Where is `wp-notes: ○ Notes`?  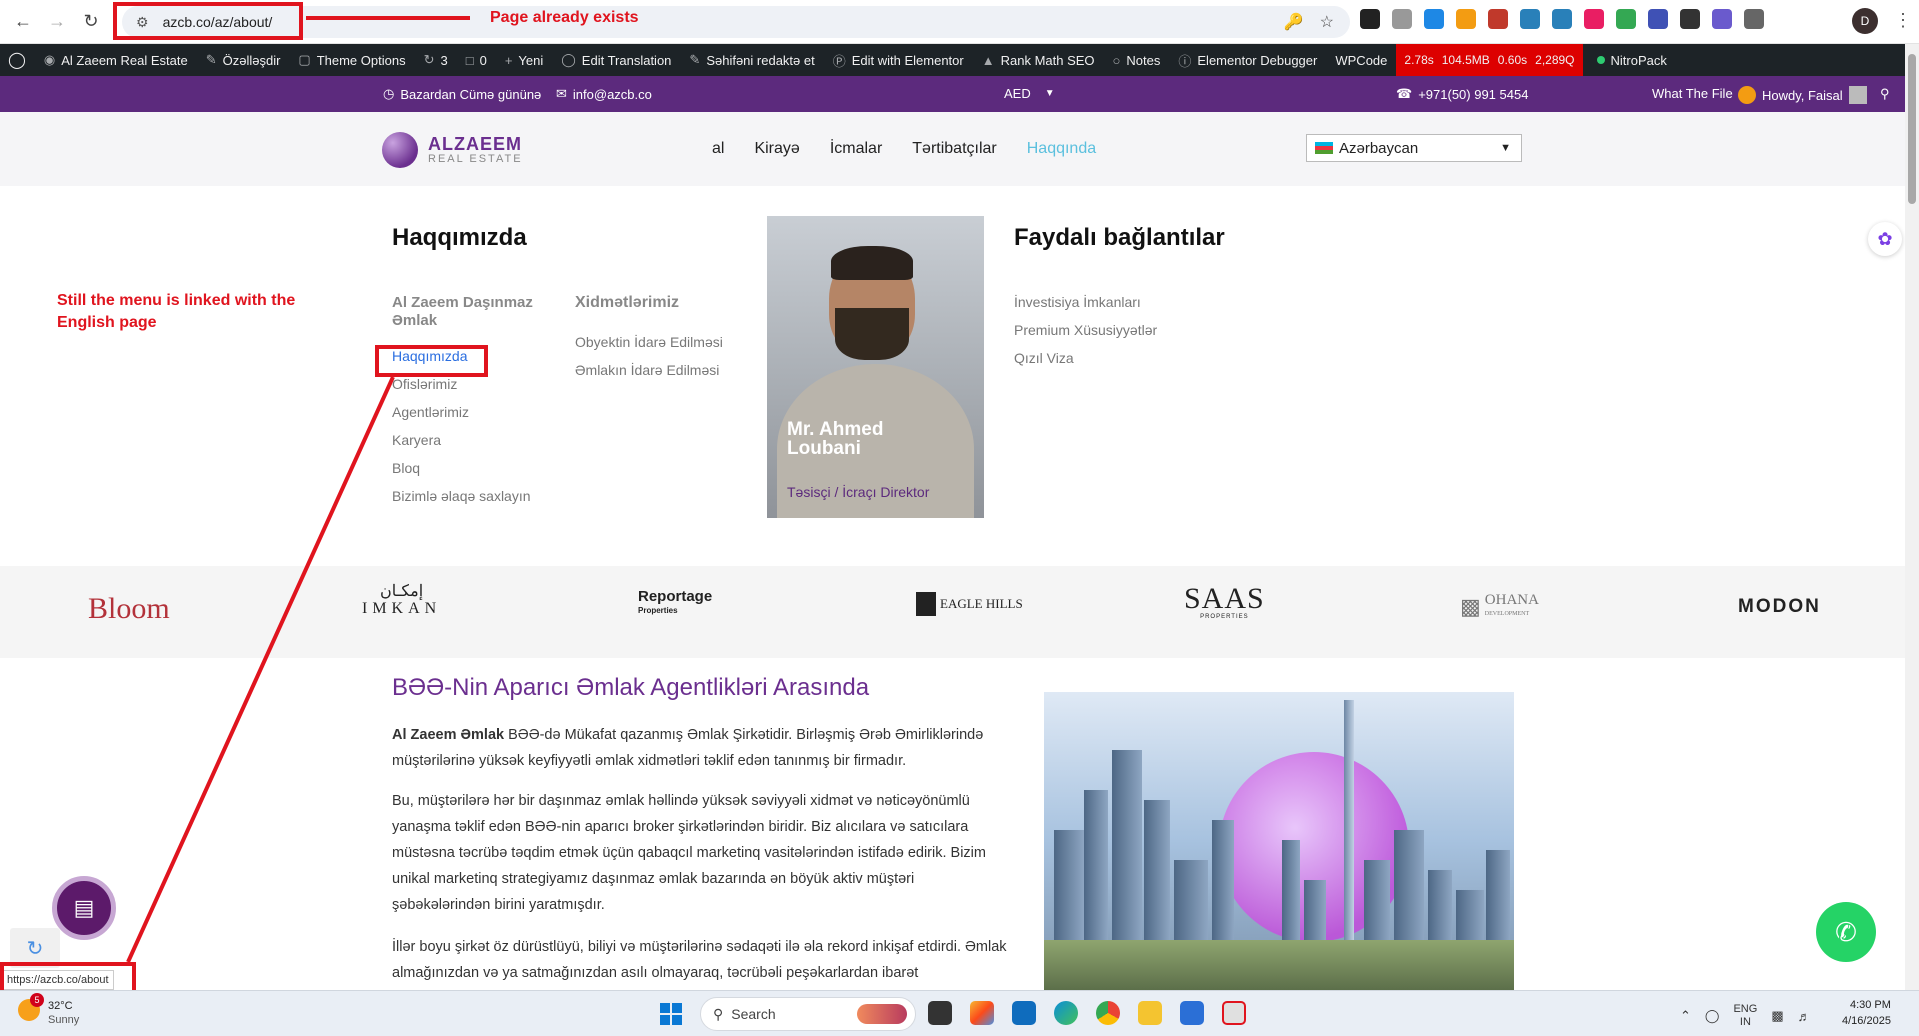
wp-notes: ○ Notes is located at coordinates (1137, 60).